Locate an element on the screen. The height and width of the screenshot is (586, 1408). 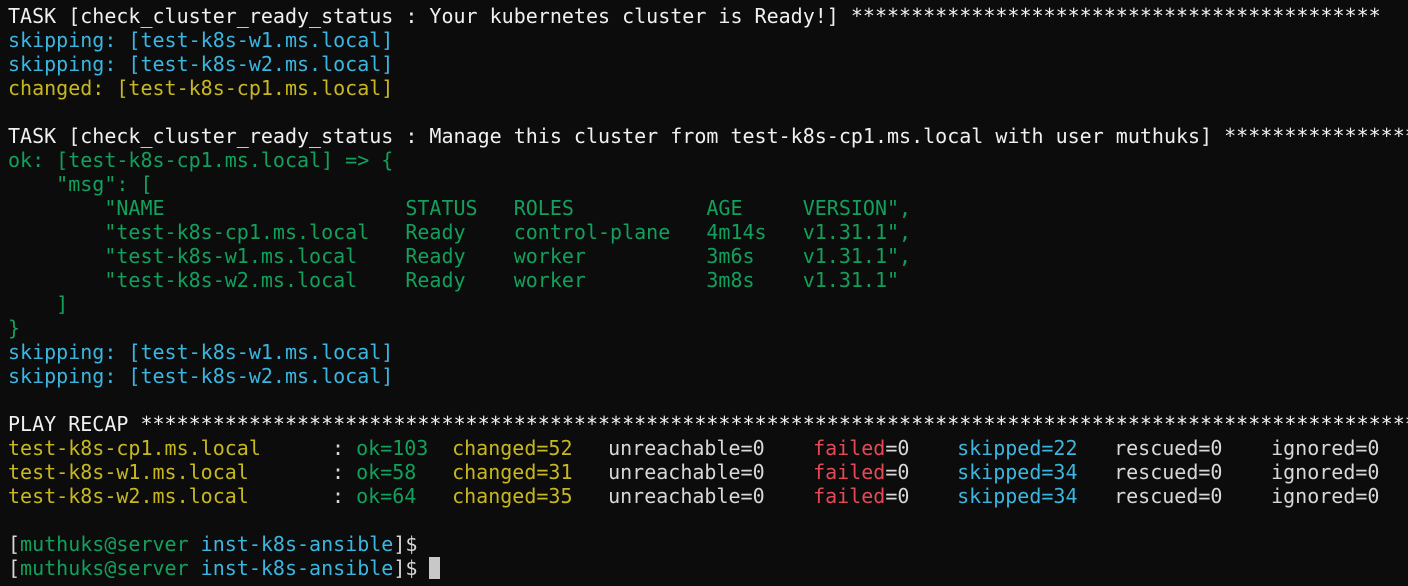
recap-host: test-k8s-w2.ms.local is located at coordinates (171, 496).